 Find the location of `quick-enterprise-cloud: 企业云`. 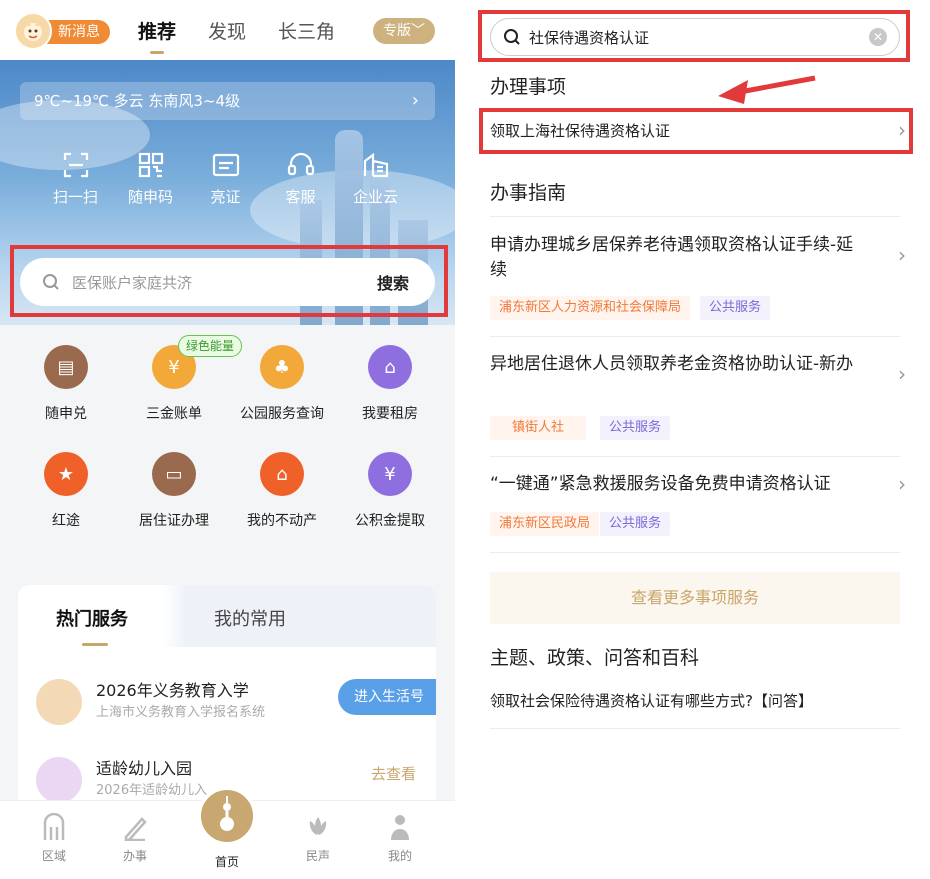

quick-enterprise-cloud: 企业云 is located at coordinates (375, 179).